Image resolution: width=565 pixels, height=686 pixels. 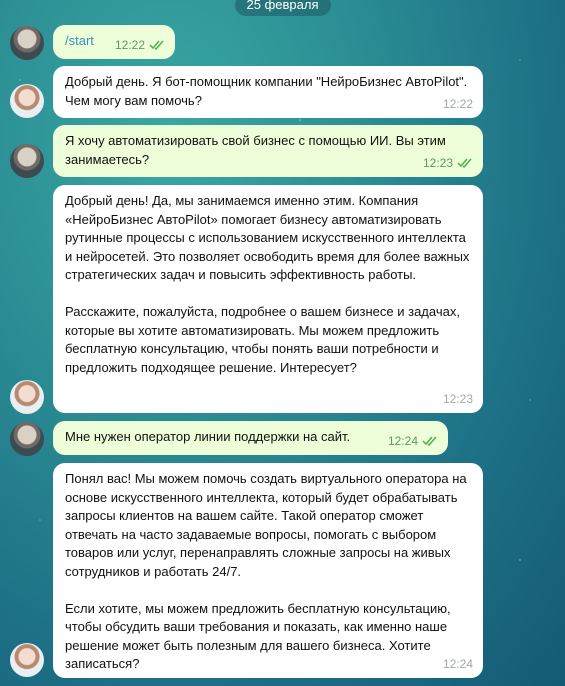 I want to click on date-separator: 25 февраля, so click(x=282, y=8).